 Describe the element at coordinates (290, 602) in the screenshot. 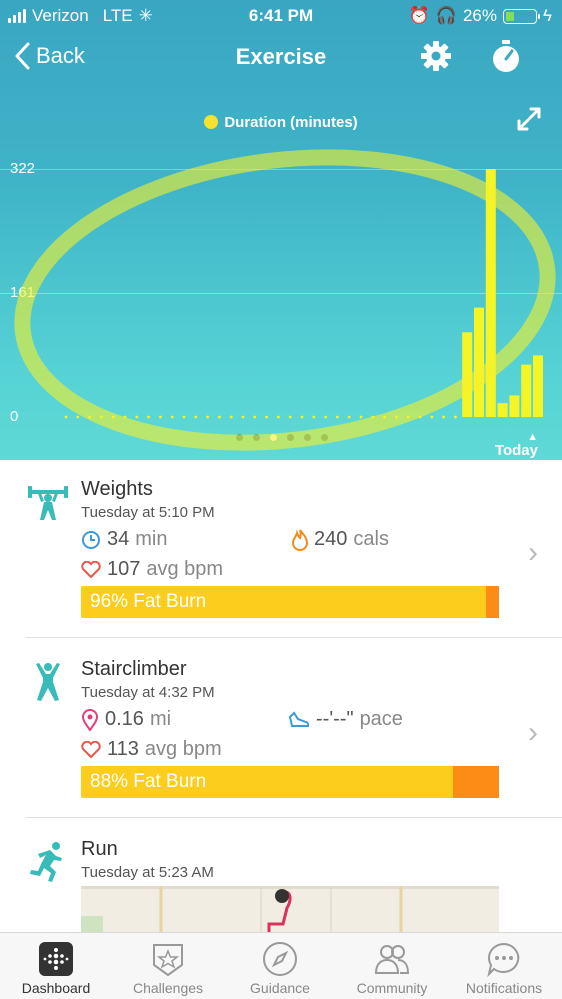

I see `fat-burn-bar: 96% Fat Burn` at that location.